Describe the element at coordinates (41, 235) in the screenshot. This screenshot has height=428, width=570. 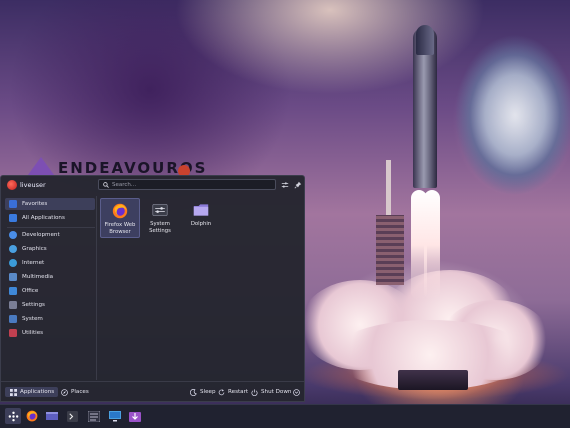
I see `sidebar-item-label: Development` at that location.